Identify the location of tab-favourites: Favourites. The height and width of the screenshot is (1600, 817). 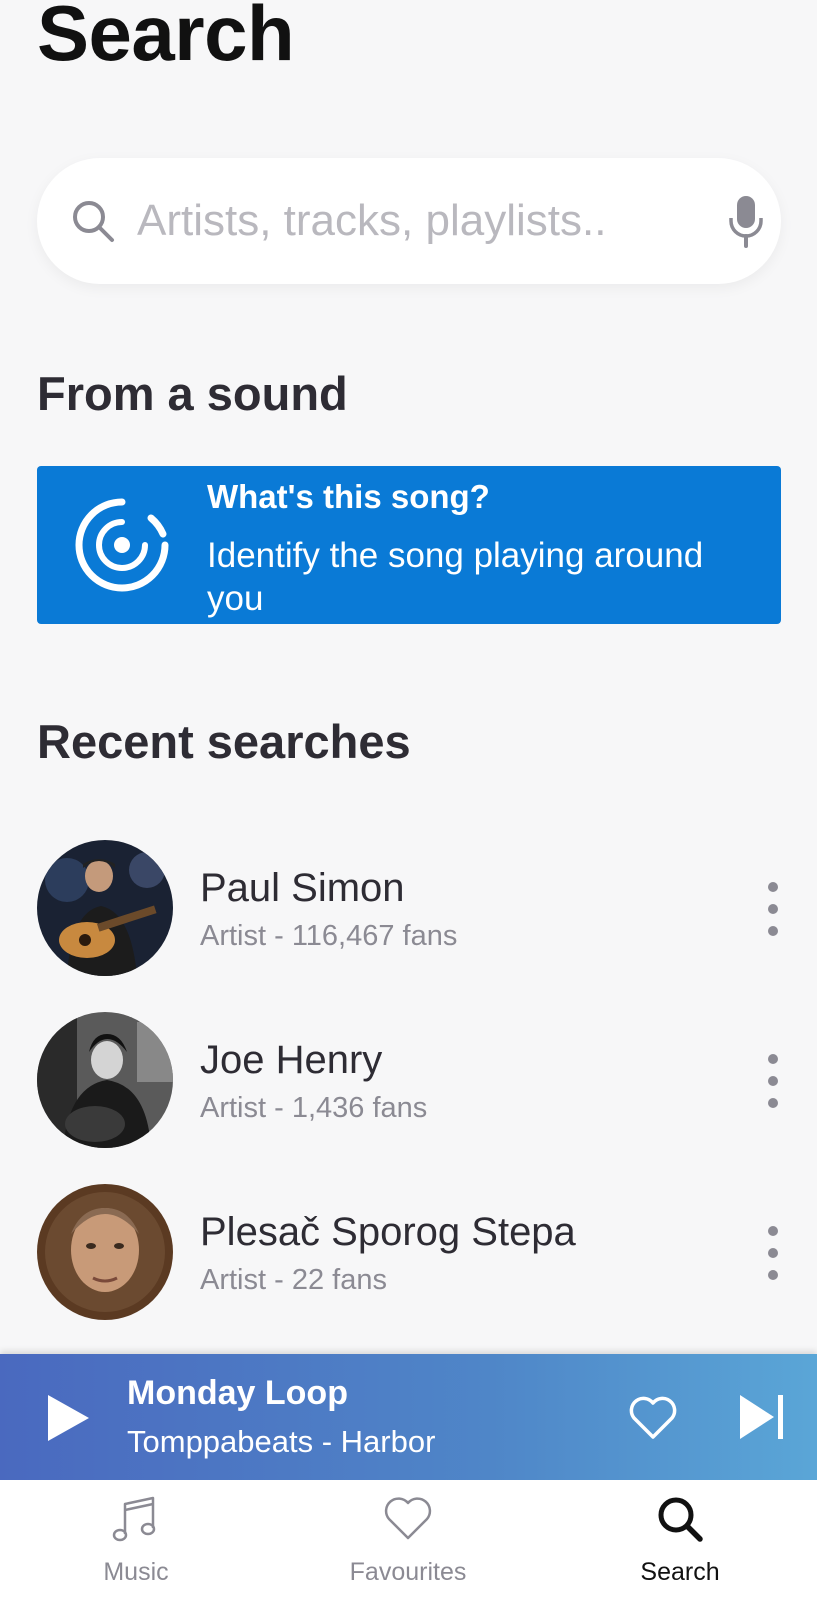
(408, 1540).